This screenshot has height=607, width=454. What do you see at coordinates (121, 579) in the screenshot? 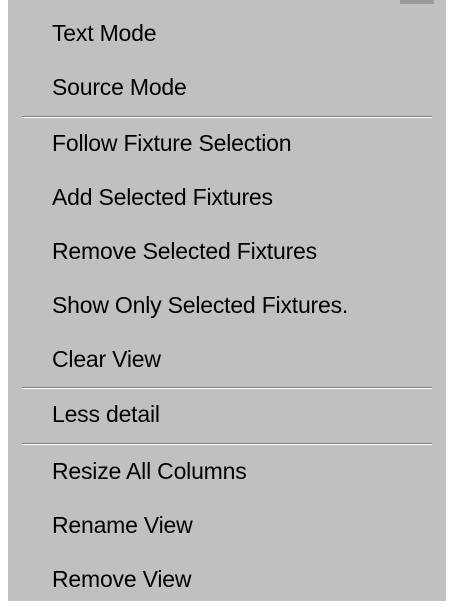
I see `menu-item-remove-view: Remove View` at bounding box center [121, 579].